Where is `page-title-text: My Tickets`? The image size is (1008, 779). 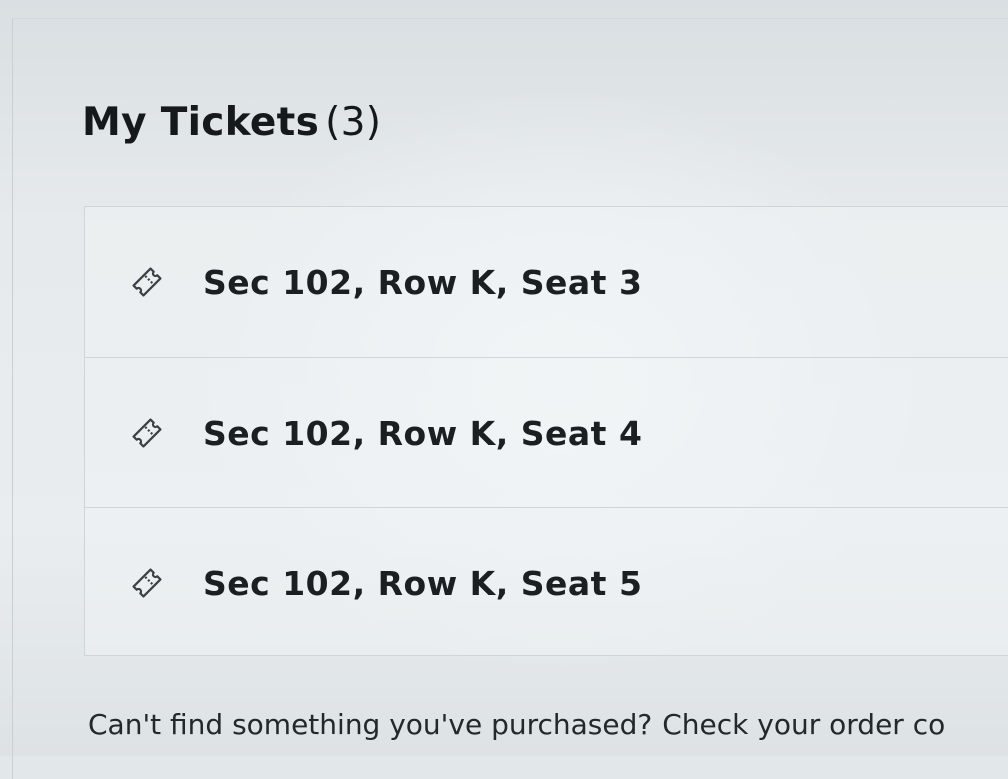
page-title-text: My Tickets is located at coordinates (201, 122).